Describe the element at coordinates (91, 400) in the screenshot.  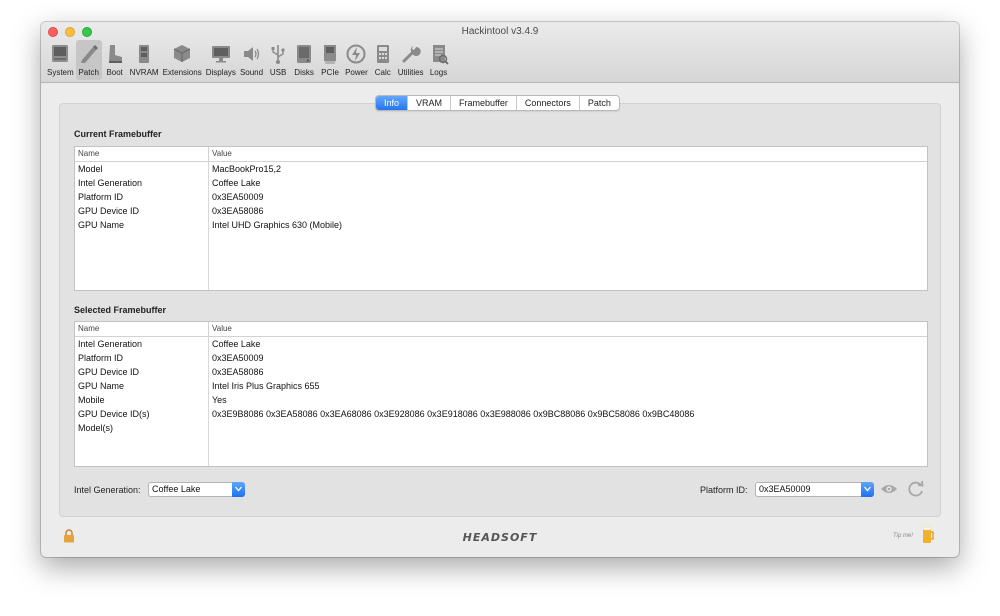
I see `row-name: Mobile` at that location.